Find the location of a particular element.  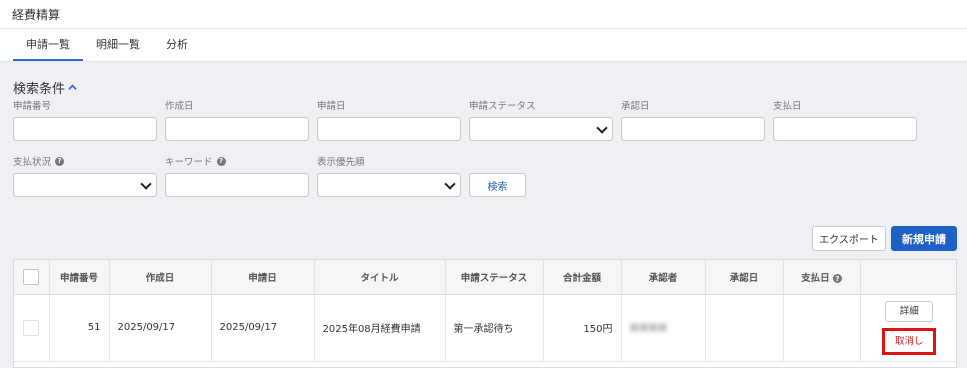

select-all-cell is located at coordinates (32, 277).